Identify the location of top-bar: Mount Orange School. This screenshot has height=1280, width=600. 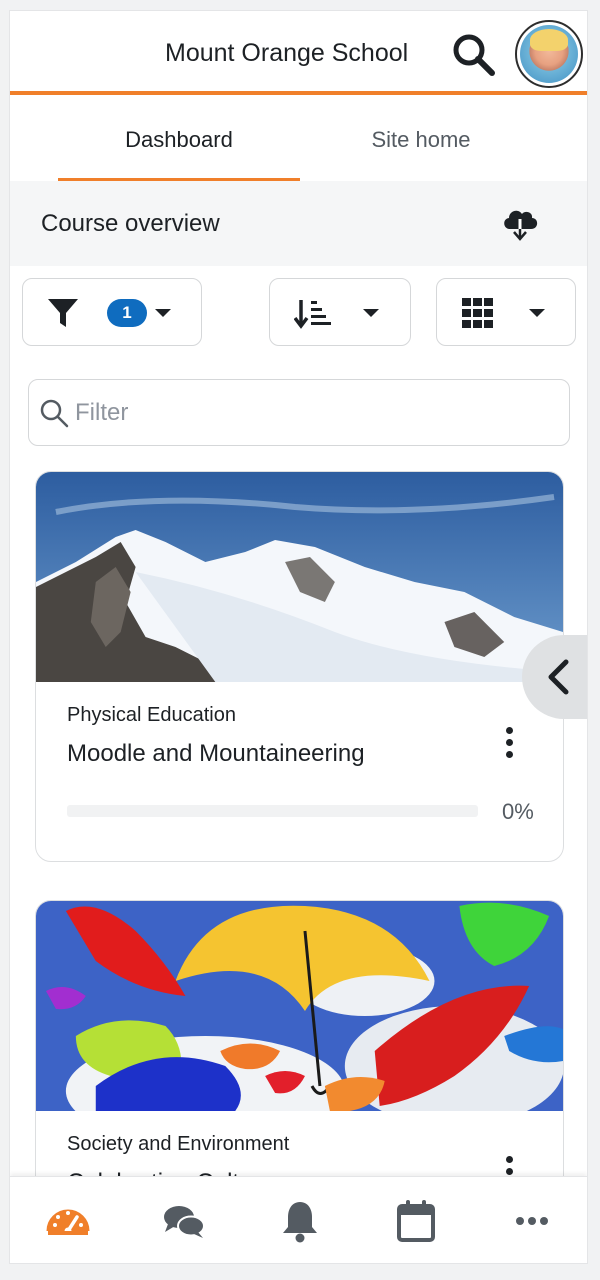
(298, 53).